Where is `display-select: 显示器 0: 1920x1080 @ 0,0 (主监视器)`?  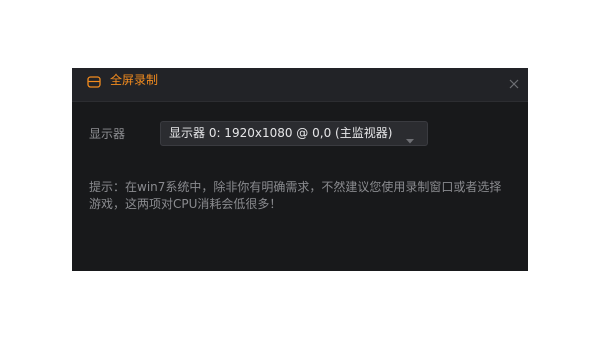 display-select: 显示器 0: 1920x1080 @ 0,0 (主监视器) is located at coordinates (294, 133).